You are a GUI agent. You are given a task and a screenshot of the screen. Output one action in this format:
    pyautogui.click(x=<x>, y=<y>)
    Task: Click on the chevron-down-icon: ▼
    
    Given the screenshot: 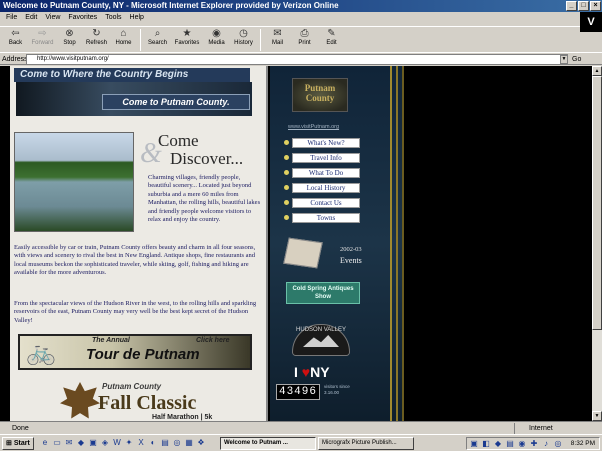 What is the action you would take?
    pyautogui.click(x=564, y=59)
    